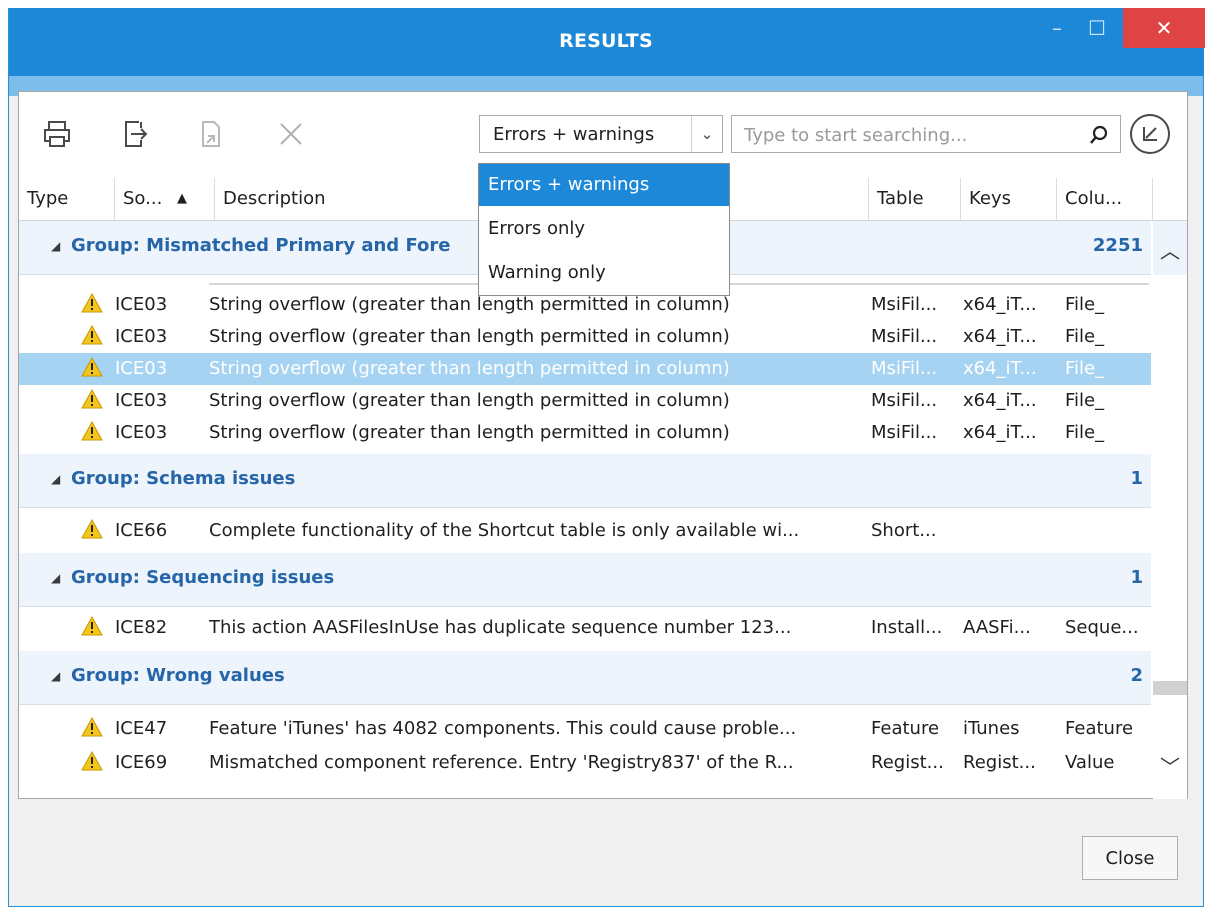  I want to click on close-window-button: ✕, so click(1164, 28).